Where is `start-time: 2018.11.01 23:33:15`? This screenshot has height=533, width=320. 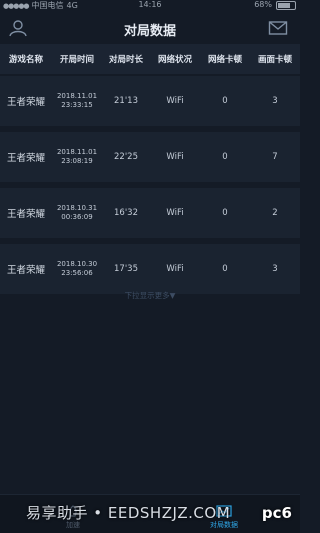
start-time: 2018.11.01 23:33:15 is located at coordinates (77, 101).